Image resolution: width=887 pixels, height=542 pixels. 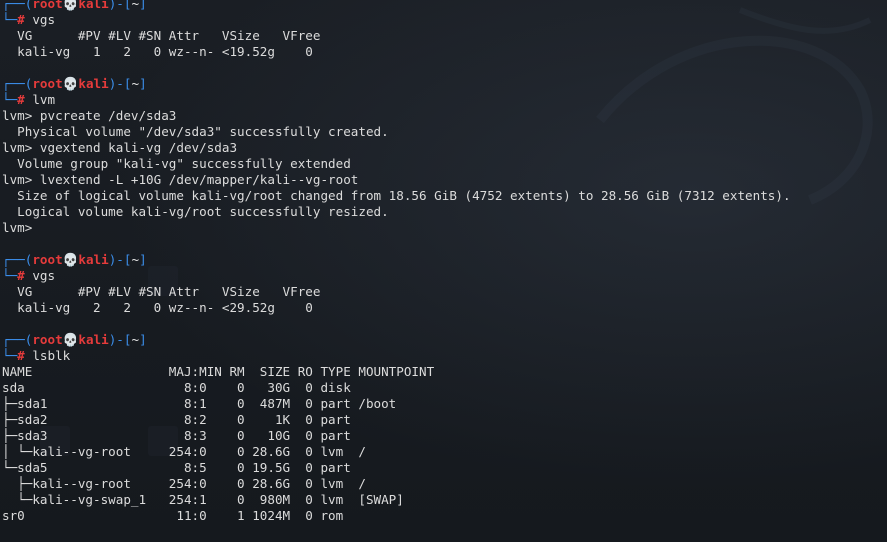 I want to click on command-text: lsblk, so click(x=51, y=355).